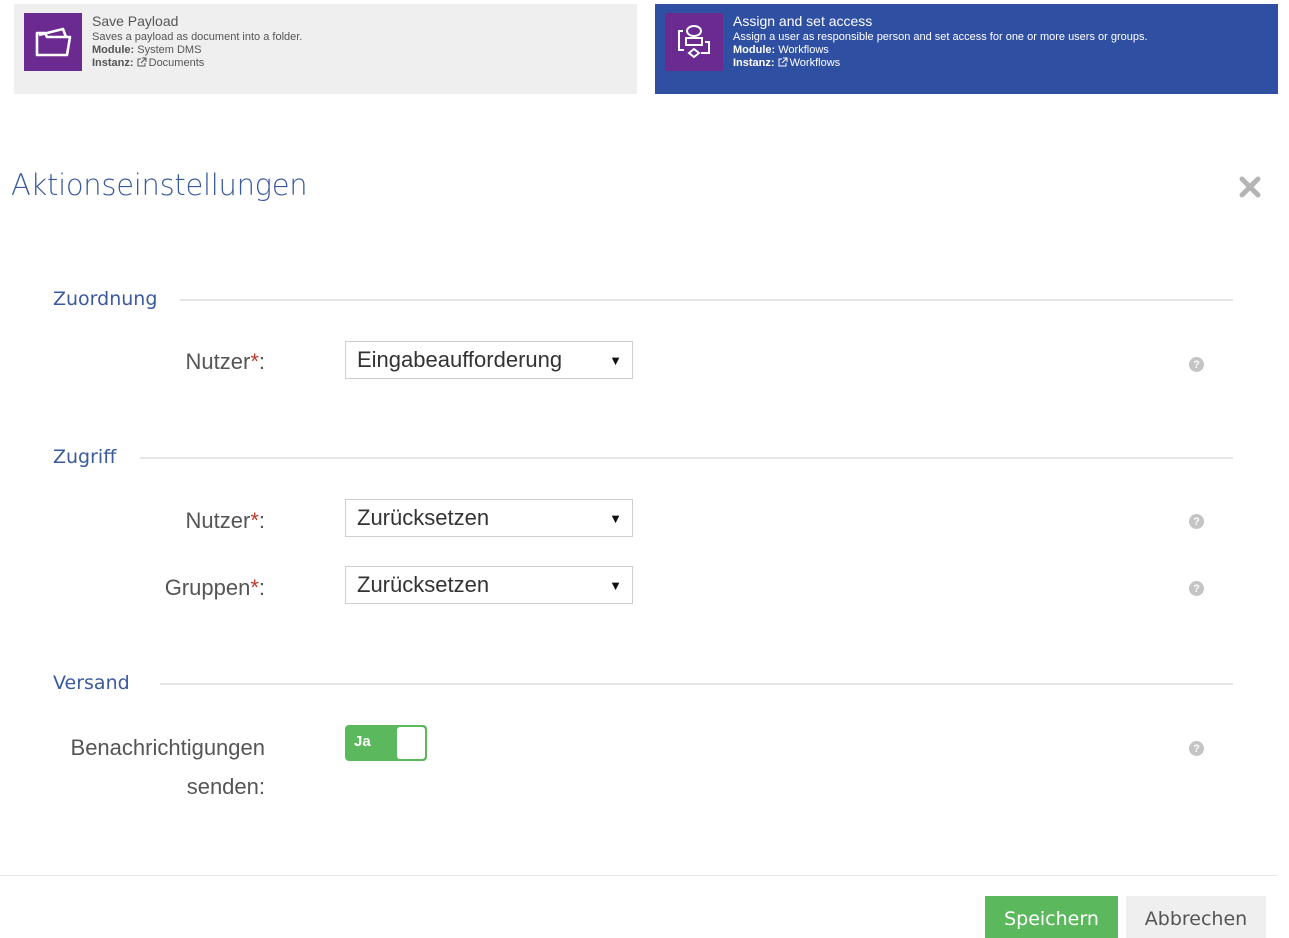  What do you see at coordinates (148, 63) in the screenshot?
I see `card-instance: Instanz: Documents` at bounding box center [148, 63].